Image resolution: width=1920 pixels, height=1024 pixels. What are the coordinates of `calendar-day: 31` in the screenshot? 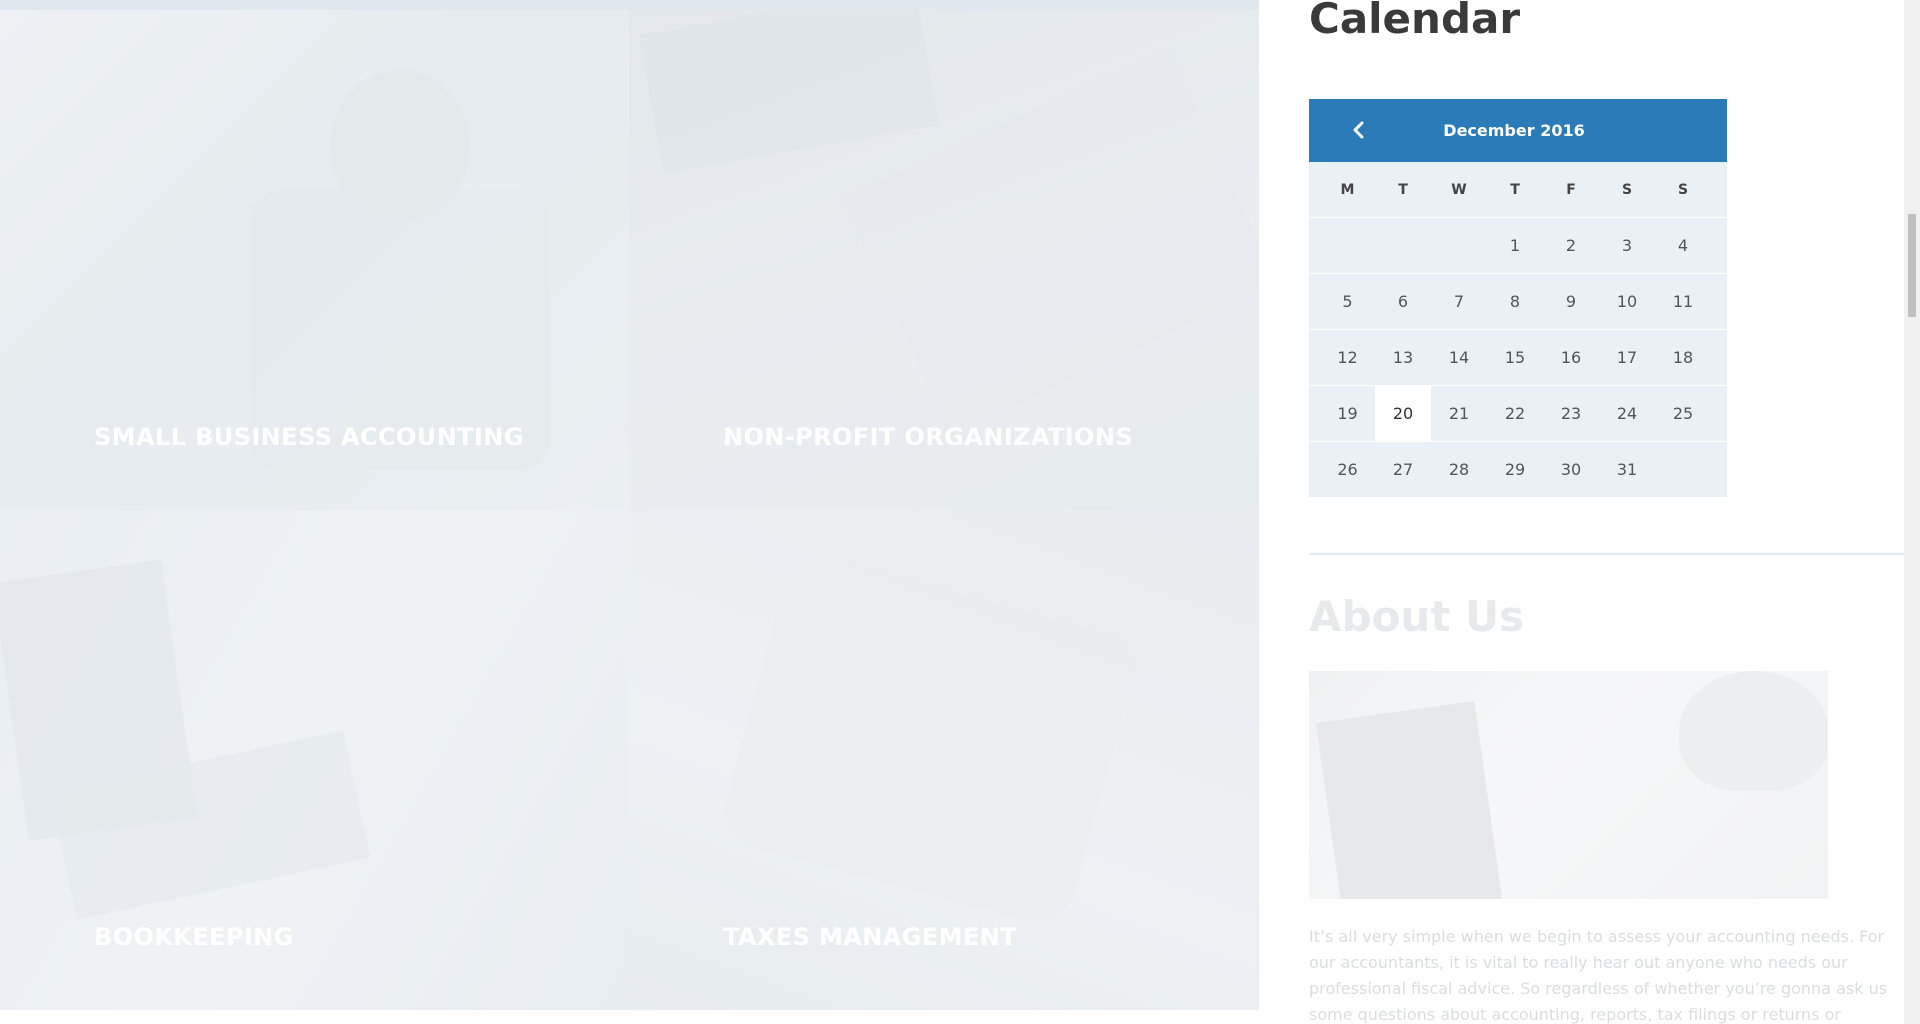 It's located at (1627, 469).